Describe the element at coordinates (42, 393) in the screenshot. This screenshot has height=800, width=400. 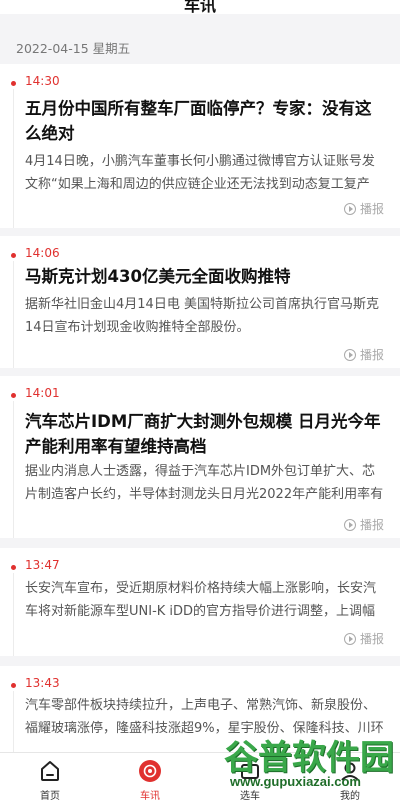
I see `news-time: 14:01` at that location.